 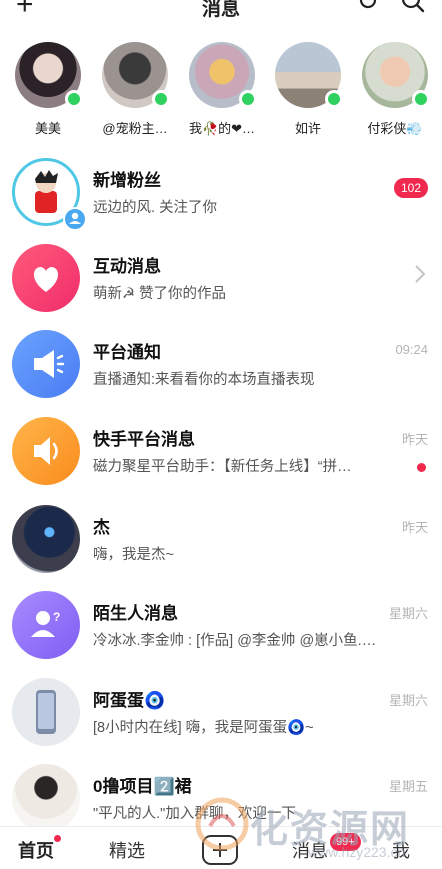 I want to click on message-item-jie: 杰 嗨，我是杰~ 昨天, so click(x=221, y=540).